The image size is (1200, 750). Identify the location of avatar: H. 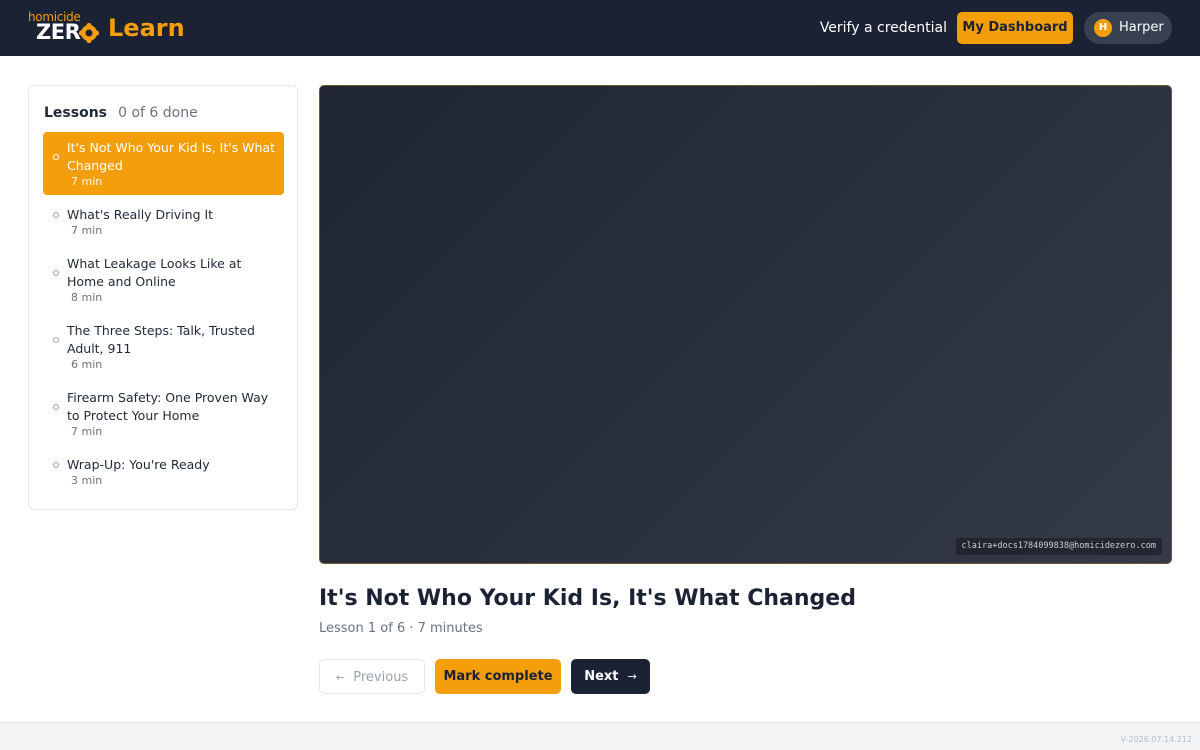
(1103, 28).